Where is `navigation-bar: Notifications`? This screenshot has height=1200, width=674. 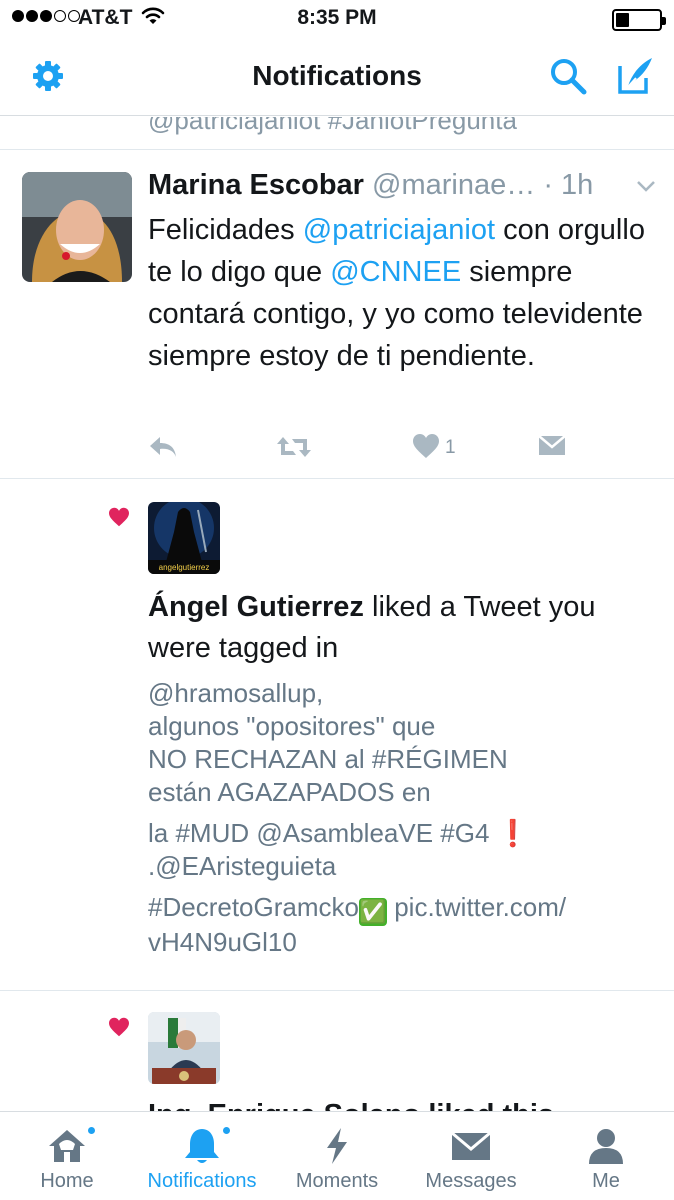
navigation-bar: Notifications is located at coordinates (337, 77).